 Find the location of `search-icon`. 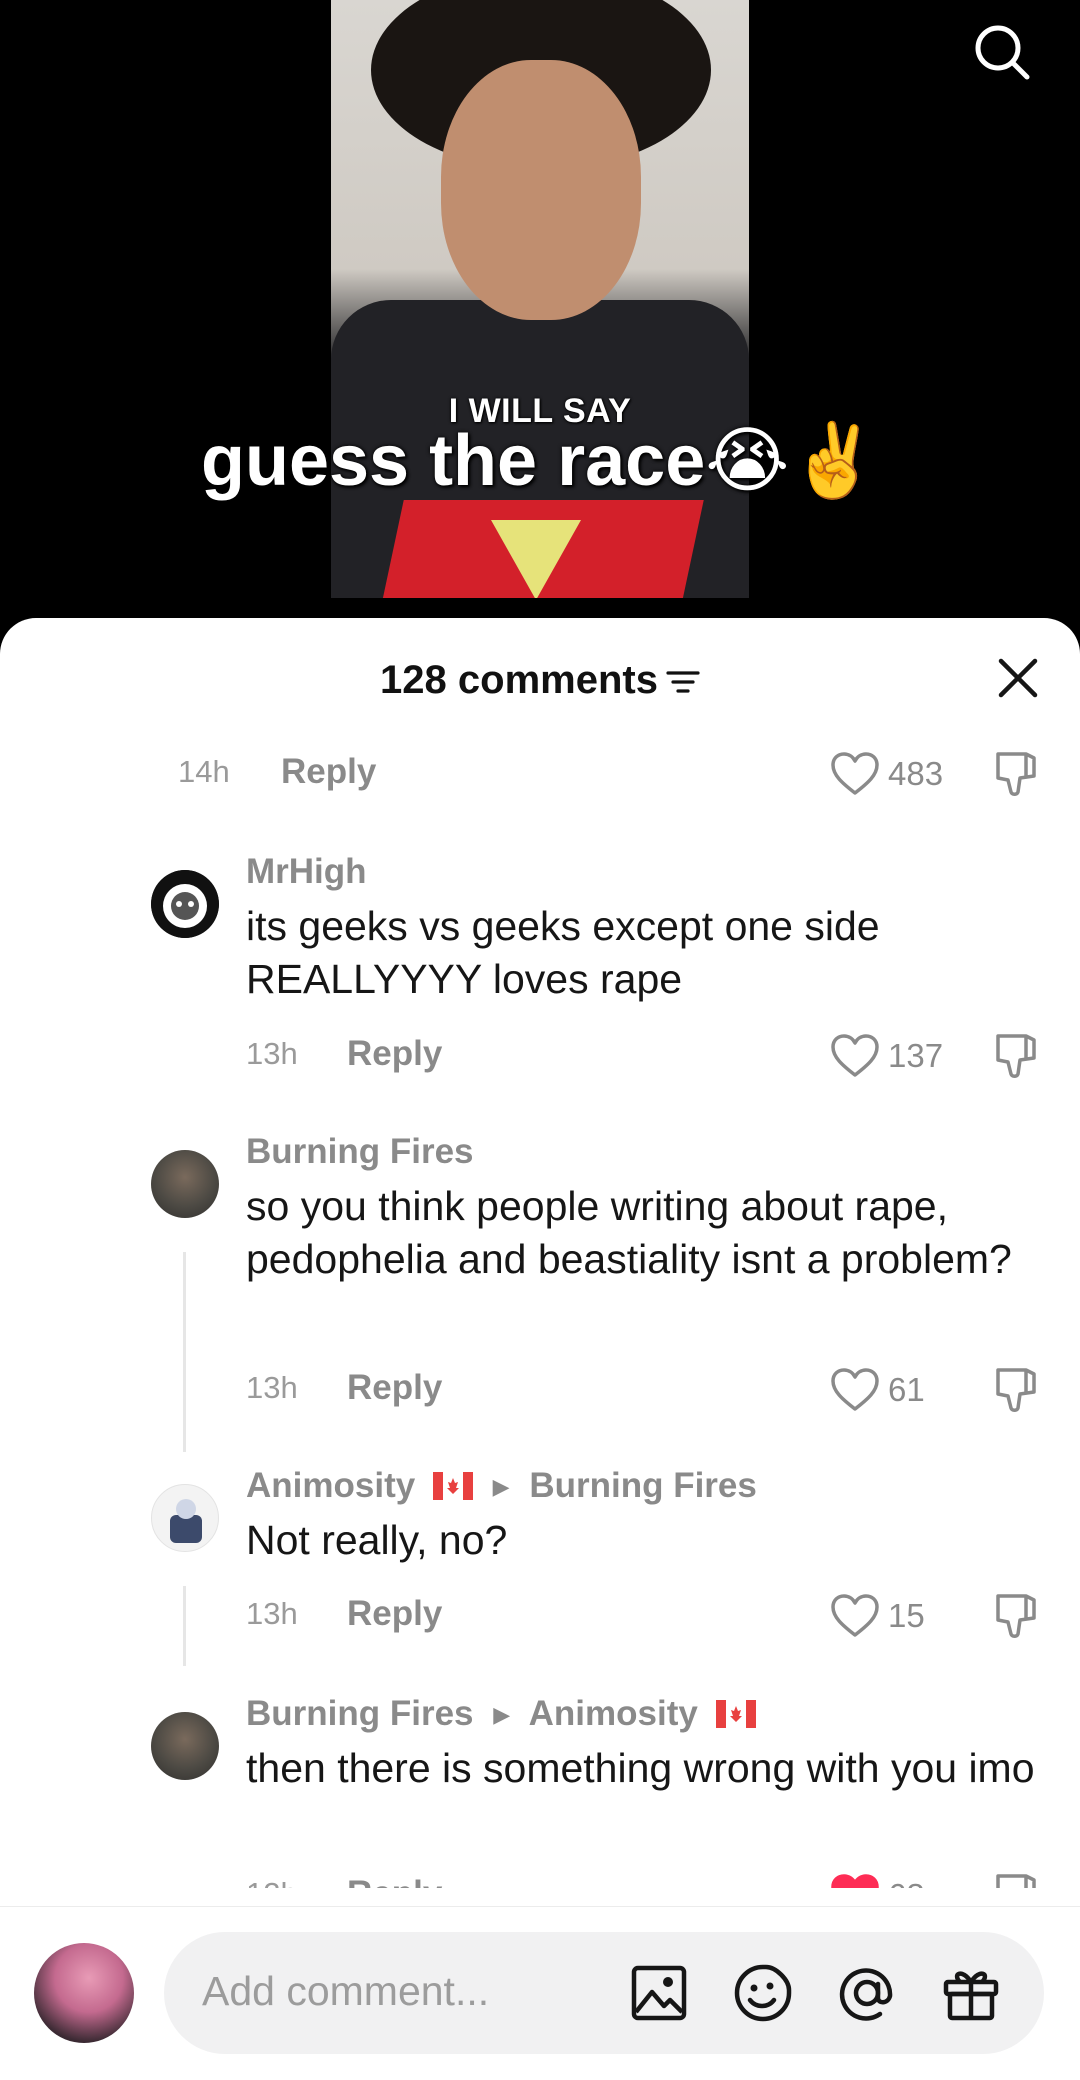

search-icon is located at coordinates (1002, 52).